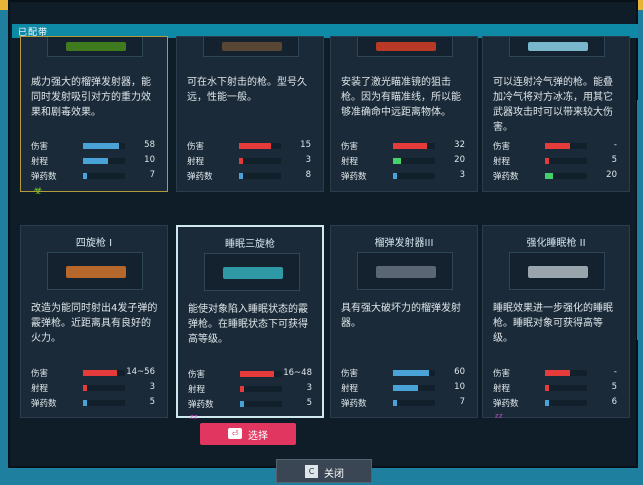  Describe the element at coordinates (557, 176) in the screenshot. I see `stat-ammo-row: 弹药数 20` at that location.